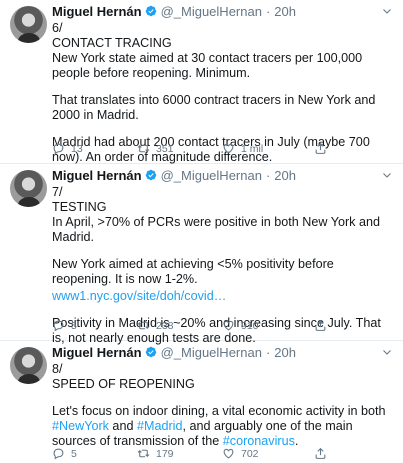 Image resolution: width=403 pixels, height=463 pixels. Describe the element at coordinates (179, 325) in the screenshot. I see `retweet-button: 238` at that location.